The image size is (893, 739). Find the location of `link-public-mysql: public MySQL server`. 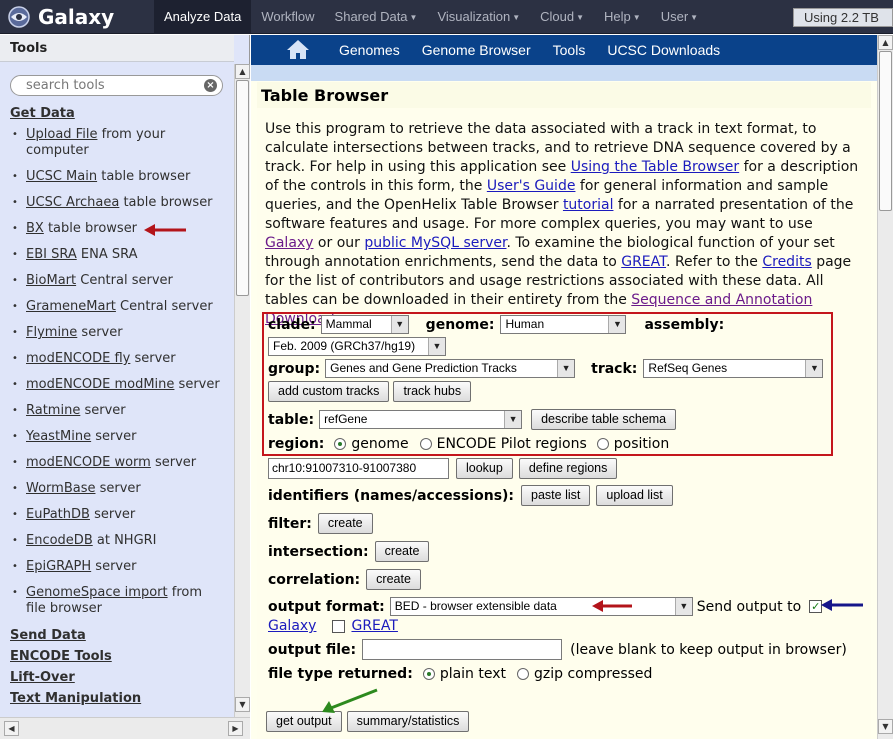

link-public-mysql: public MySQL server is located at coordinates (435, 243).